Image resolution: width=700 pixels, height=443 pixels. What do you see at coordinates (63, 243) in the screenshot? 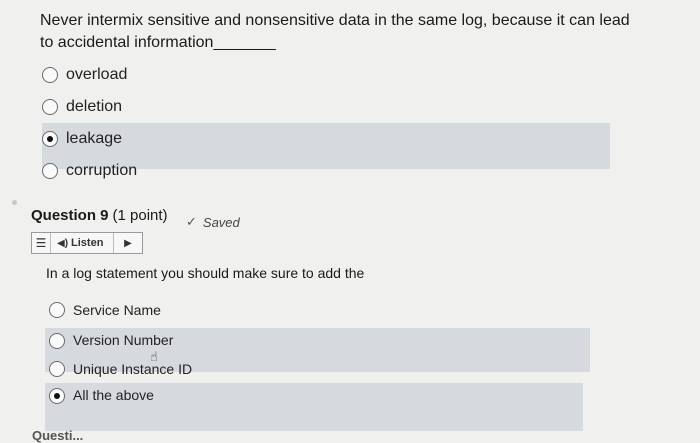
I see `speaker-icon: ◀)` at bounding box center [63, 243].